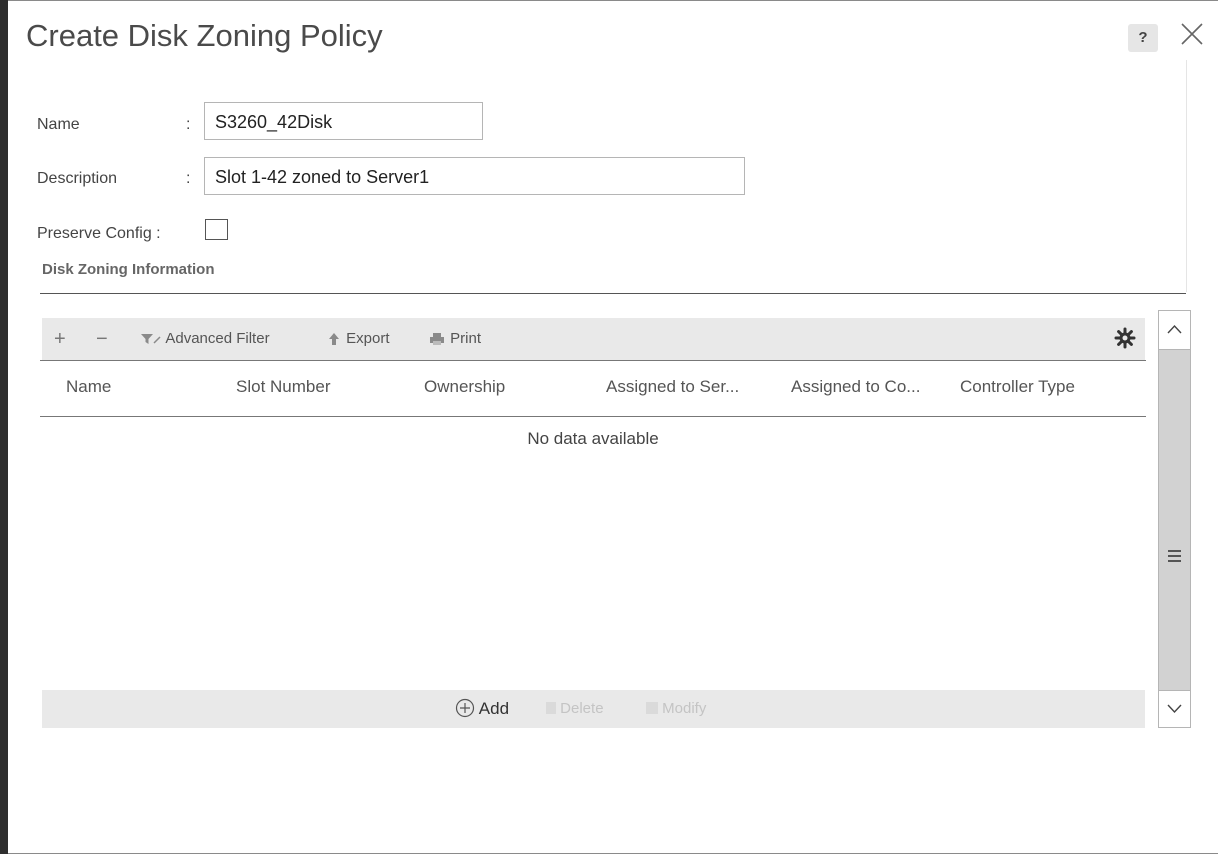 The height and width of the screenshot is (854, 1219). Describe the element at coordinates (152, 338) in the screenshot. I see `filter-icon` at that location.